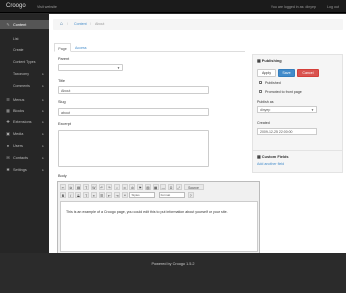 The image size is (346, 293). Describe the element at coordinates (21, 73) in the screenshot. I see `sidebar-item-label: Taxonomy` at that location.